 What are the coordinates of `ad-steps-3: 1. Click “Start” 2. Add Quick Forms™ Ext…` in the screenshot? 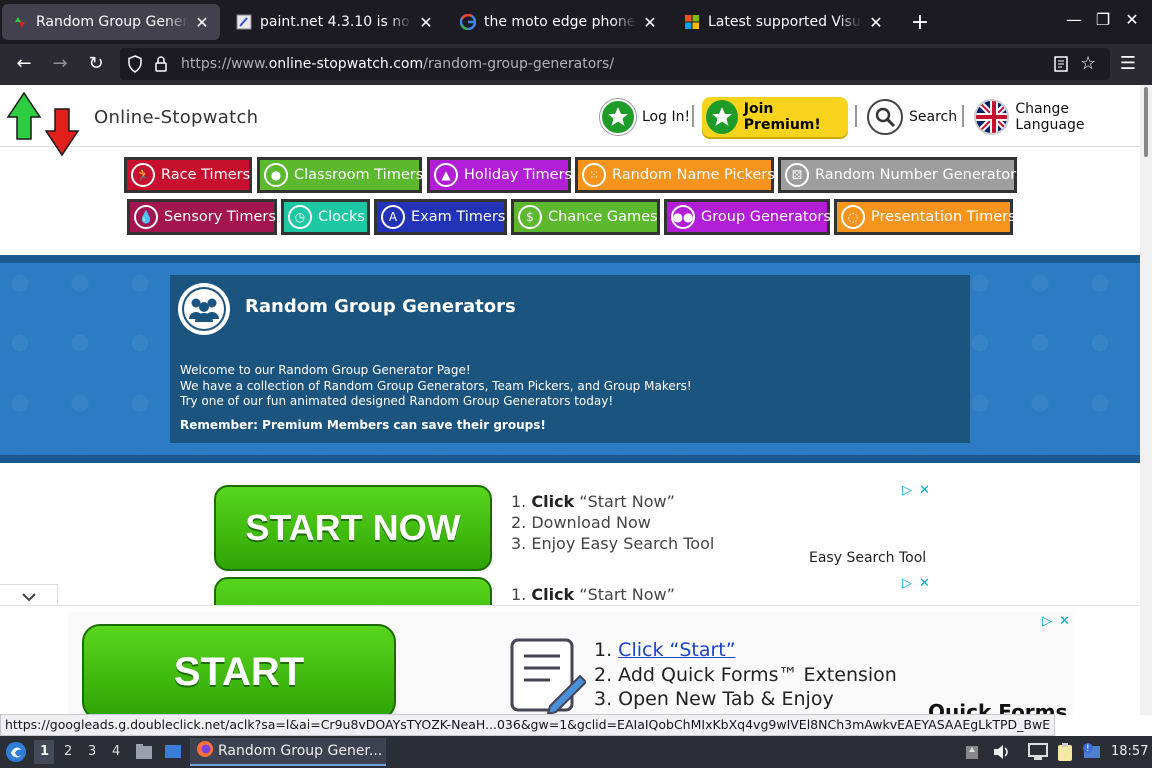 It's located at (745, 675).